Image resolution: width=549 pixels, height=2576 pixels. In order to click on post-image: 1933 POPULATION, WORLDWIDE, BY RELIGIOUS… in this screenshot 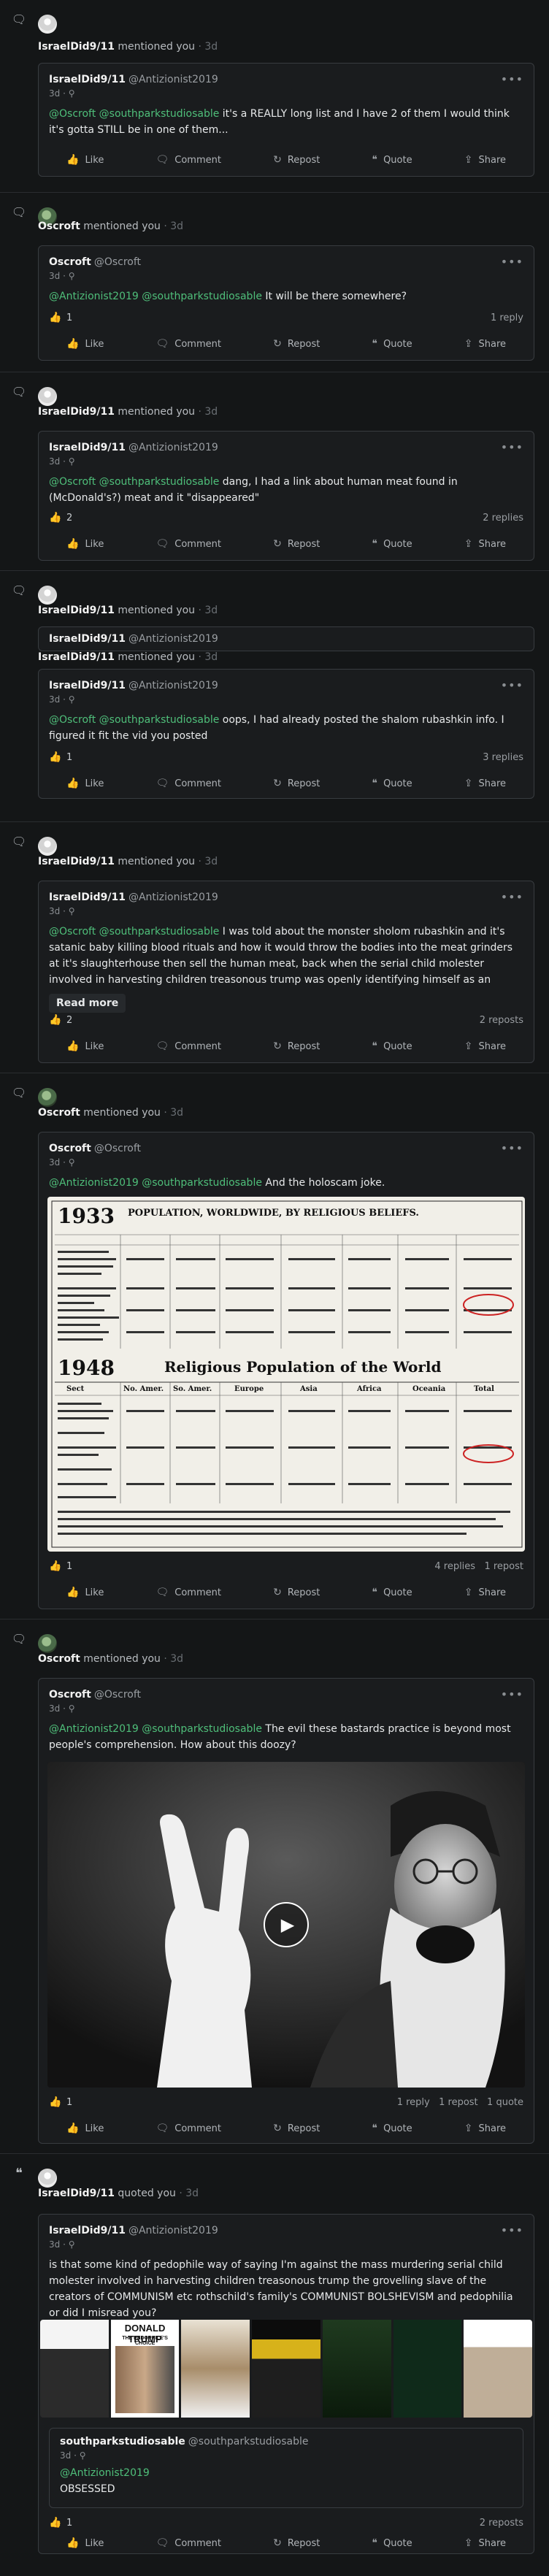, I will do `click(286, 1374)`.